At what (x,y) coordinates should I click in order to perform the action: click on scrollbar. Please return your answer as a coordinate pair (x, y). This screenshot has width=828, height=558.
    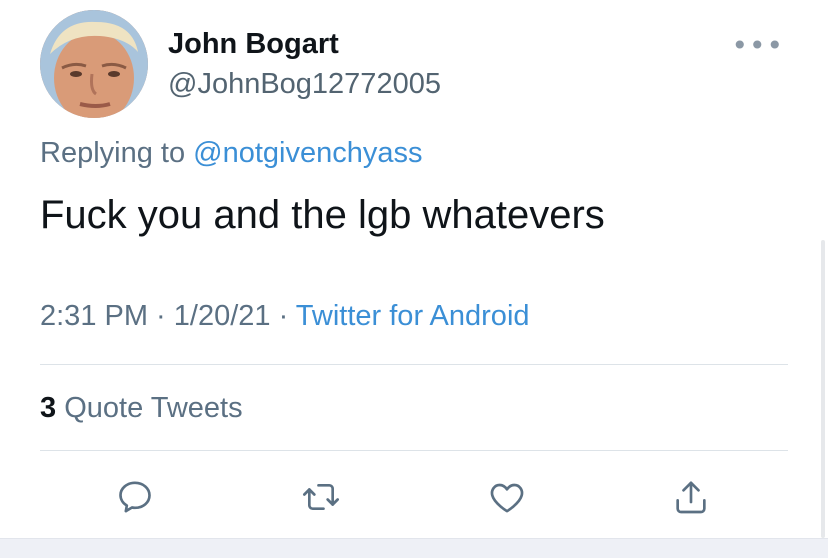
    Looking at the image, I should click on (823, 389).